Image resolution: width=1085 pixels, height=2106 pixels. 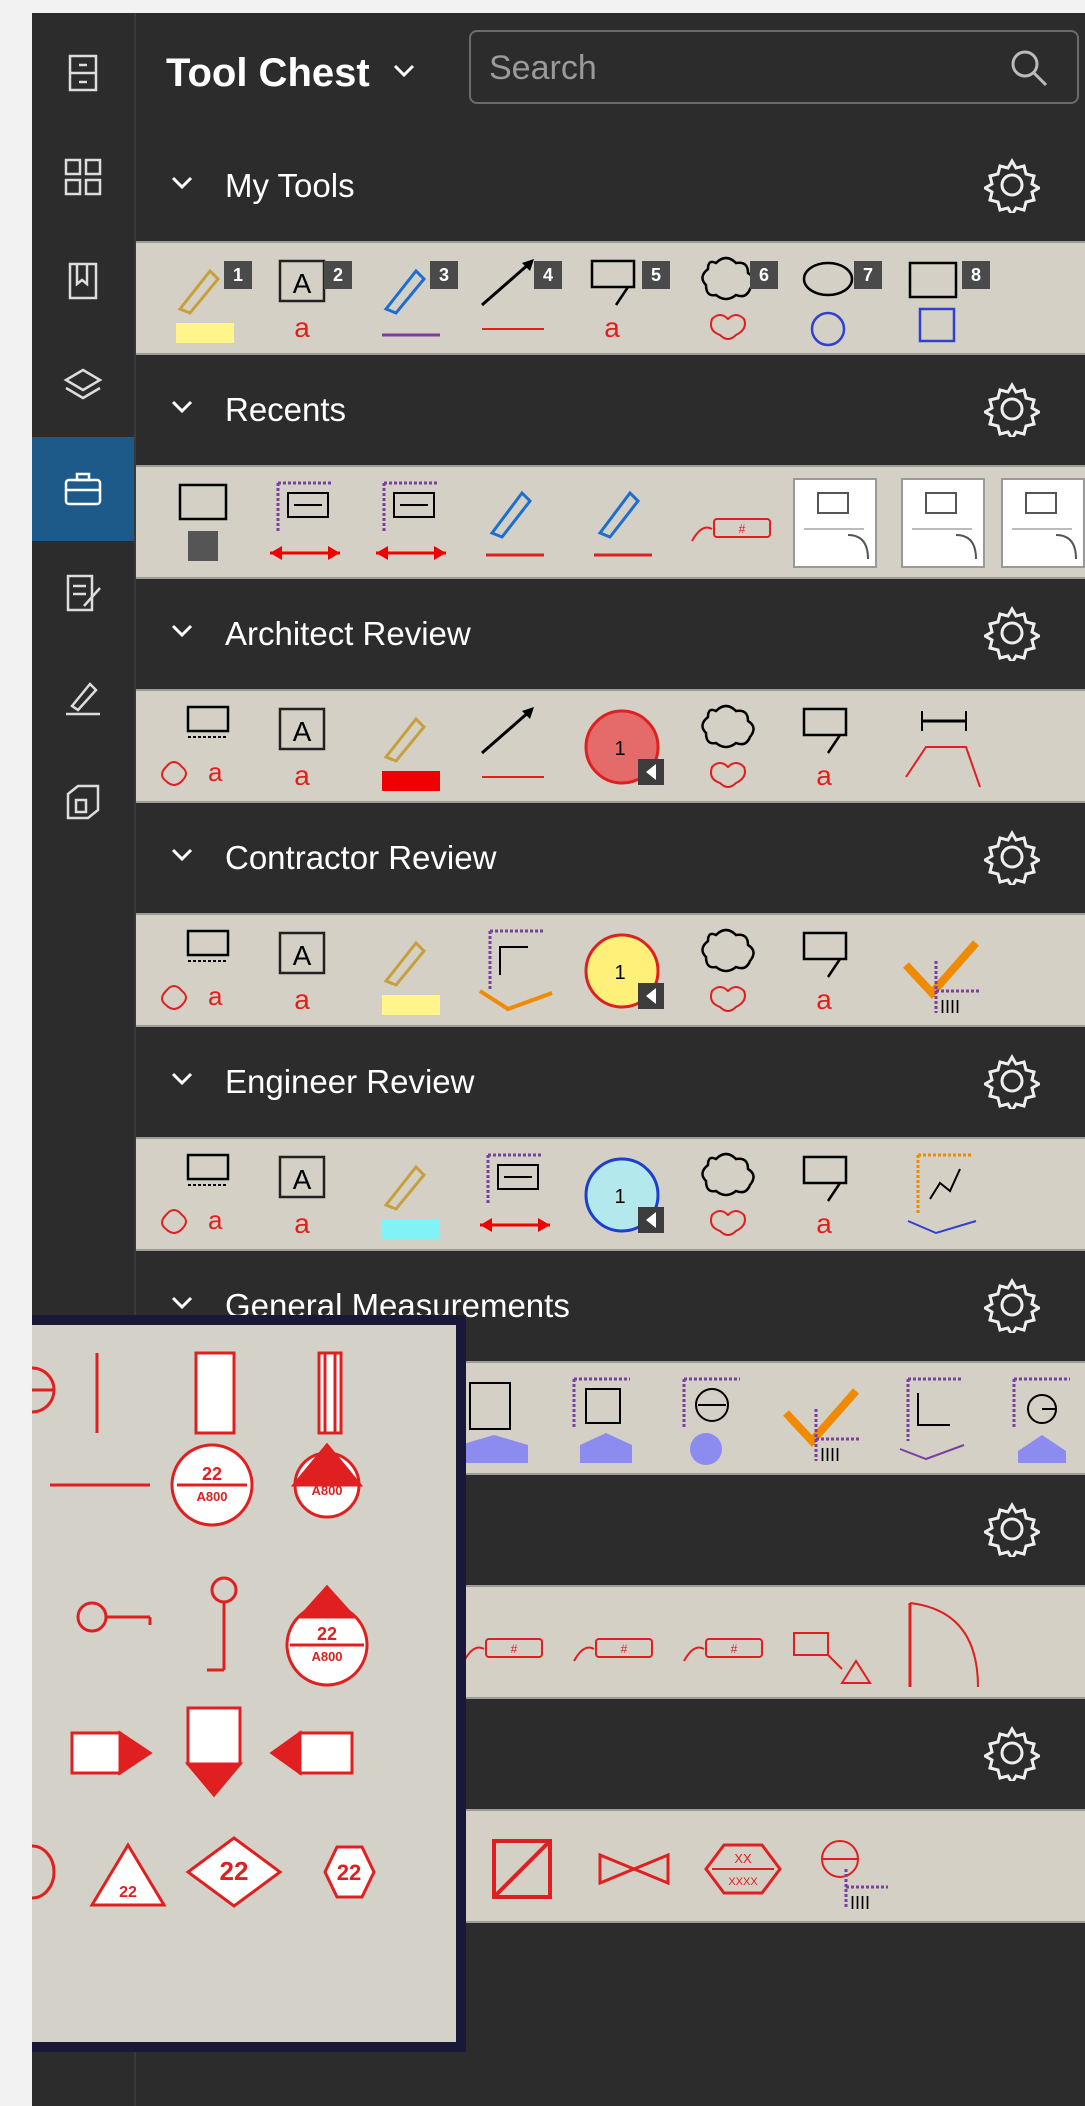 What do you see at coordinates (943, 299) in the screenshot?
I see `tool-button: 8` at bounding box center [943, 299].